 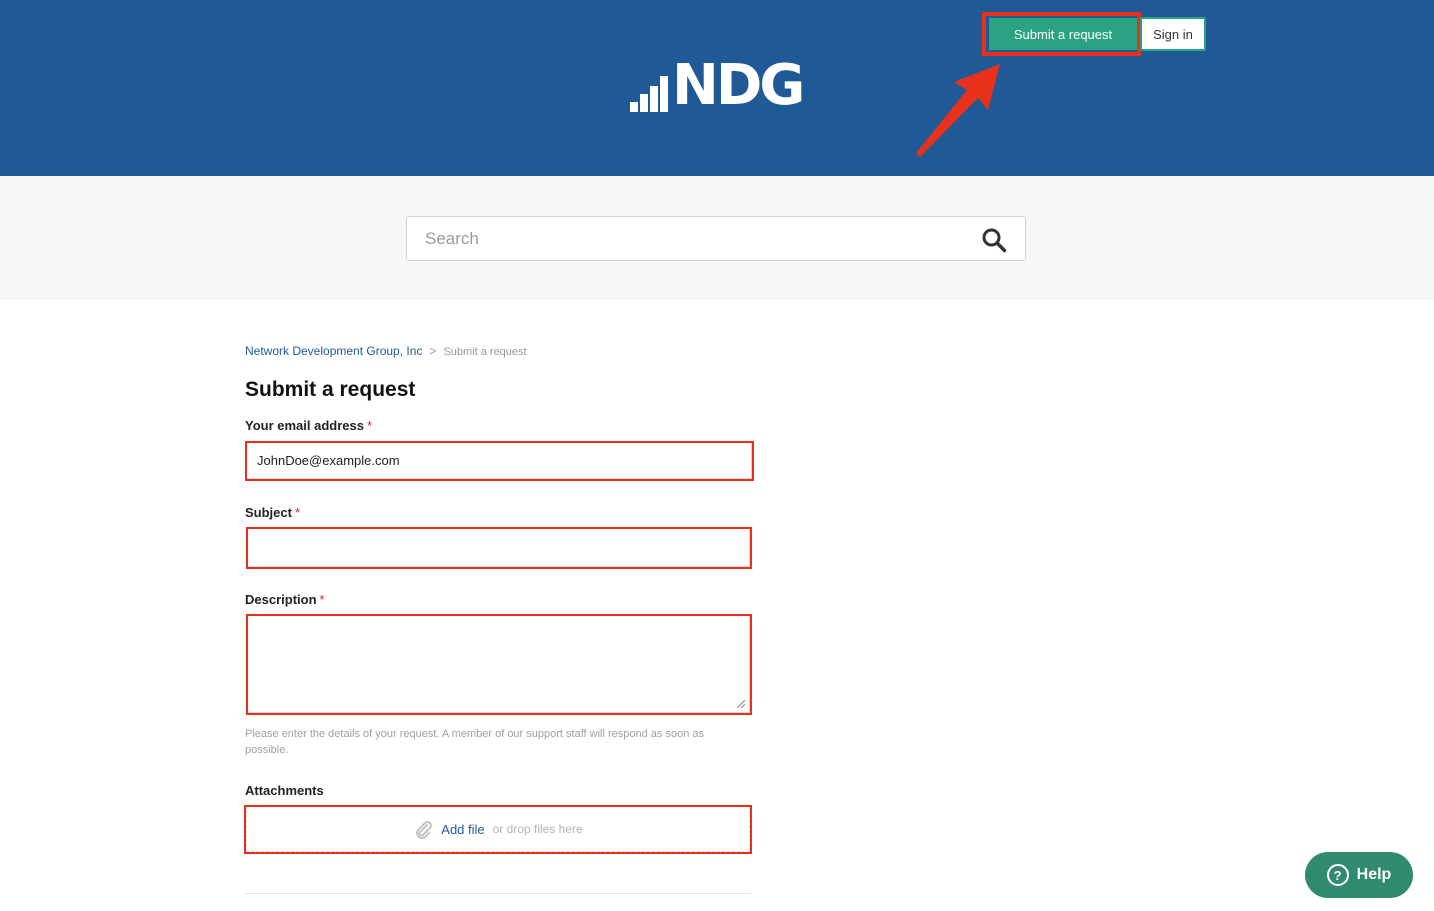 I want to click on subject-field-wrapper, so click(x=498, y=547).